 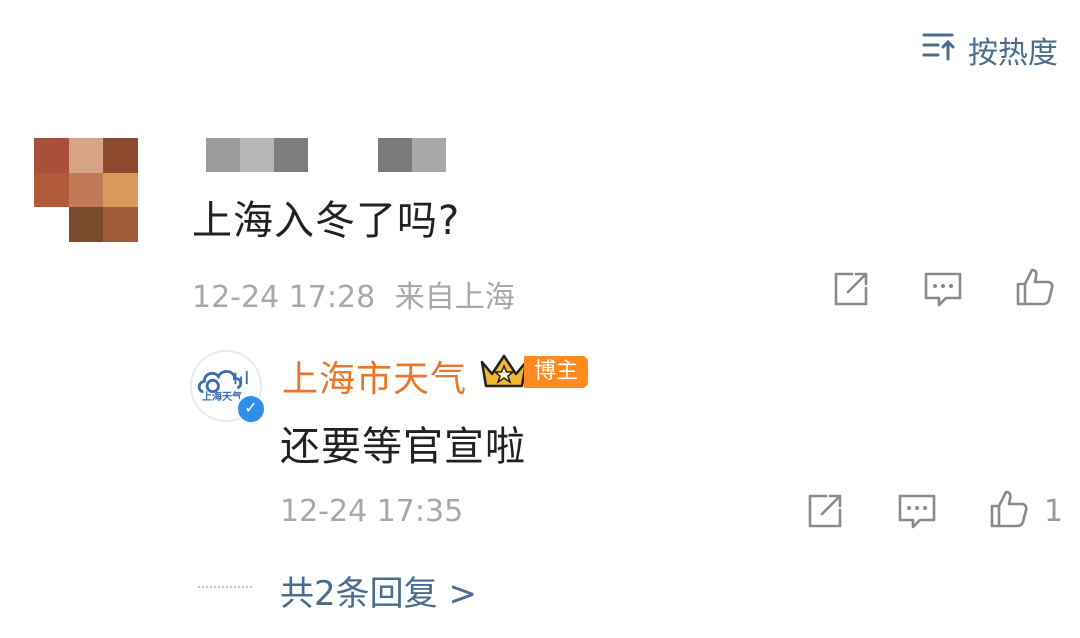 What do you see at coordinates (225, 587) in the screenshot?
I see `more-replies-divider` at bounding box center [225, 587].